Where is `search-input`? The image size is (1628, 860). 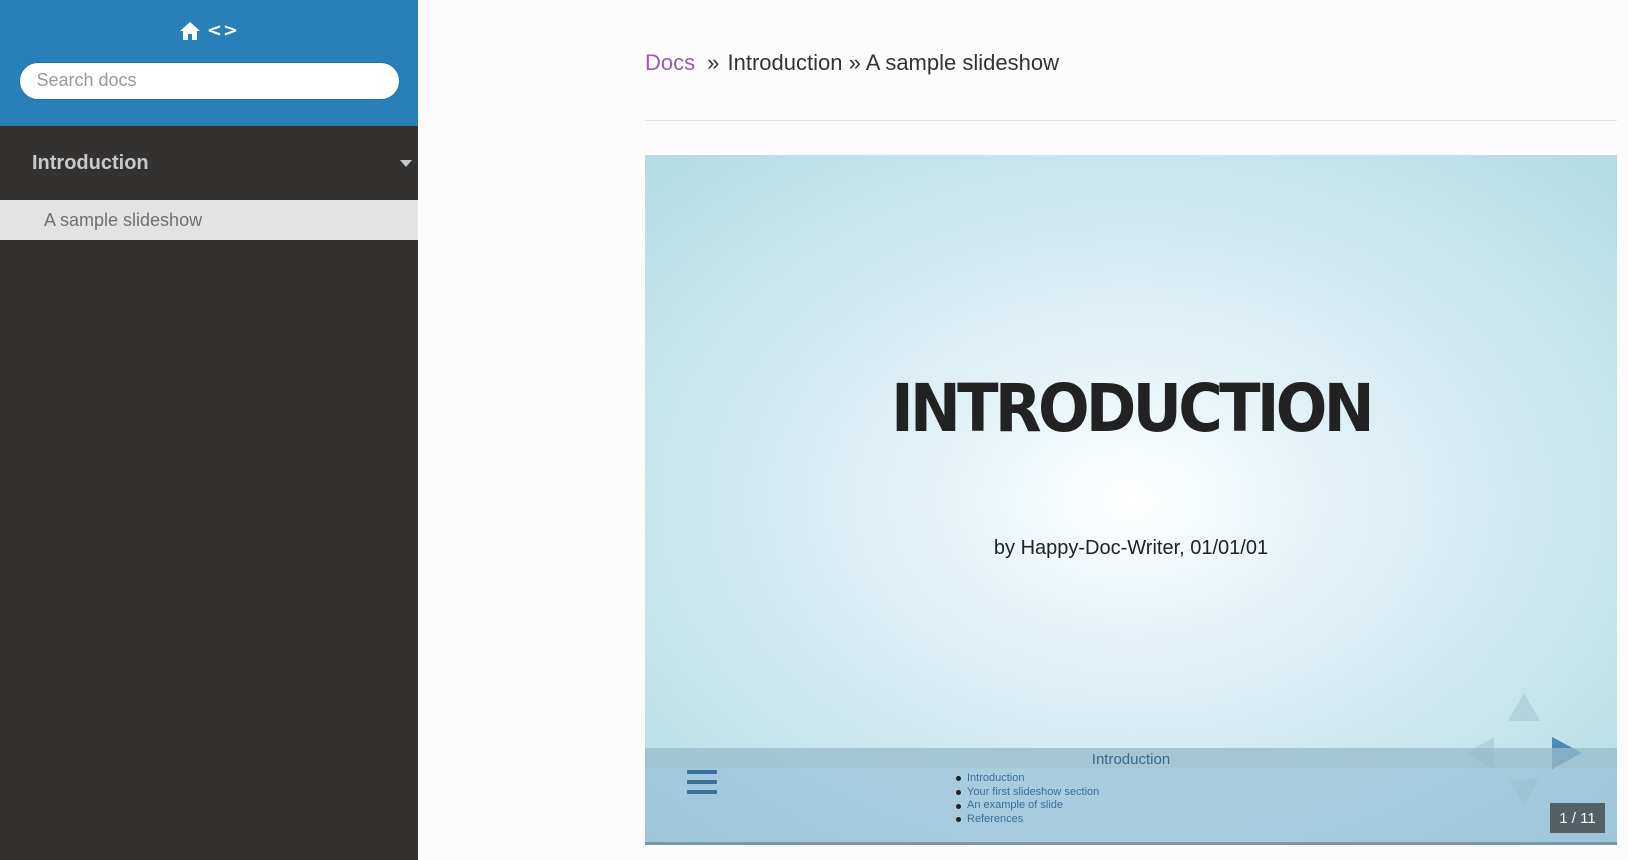
search-input is located at coordinates (209, 80).